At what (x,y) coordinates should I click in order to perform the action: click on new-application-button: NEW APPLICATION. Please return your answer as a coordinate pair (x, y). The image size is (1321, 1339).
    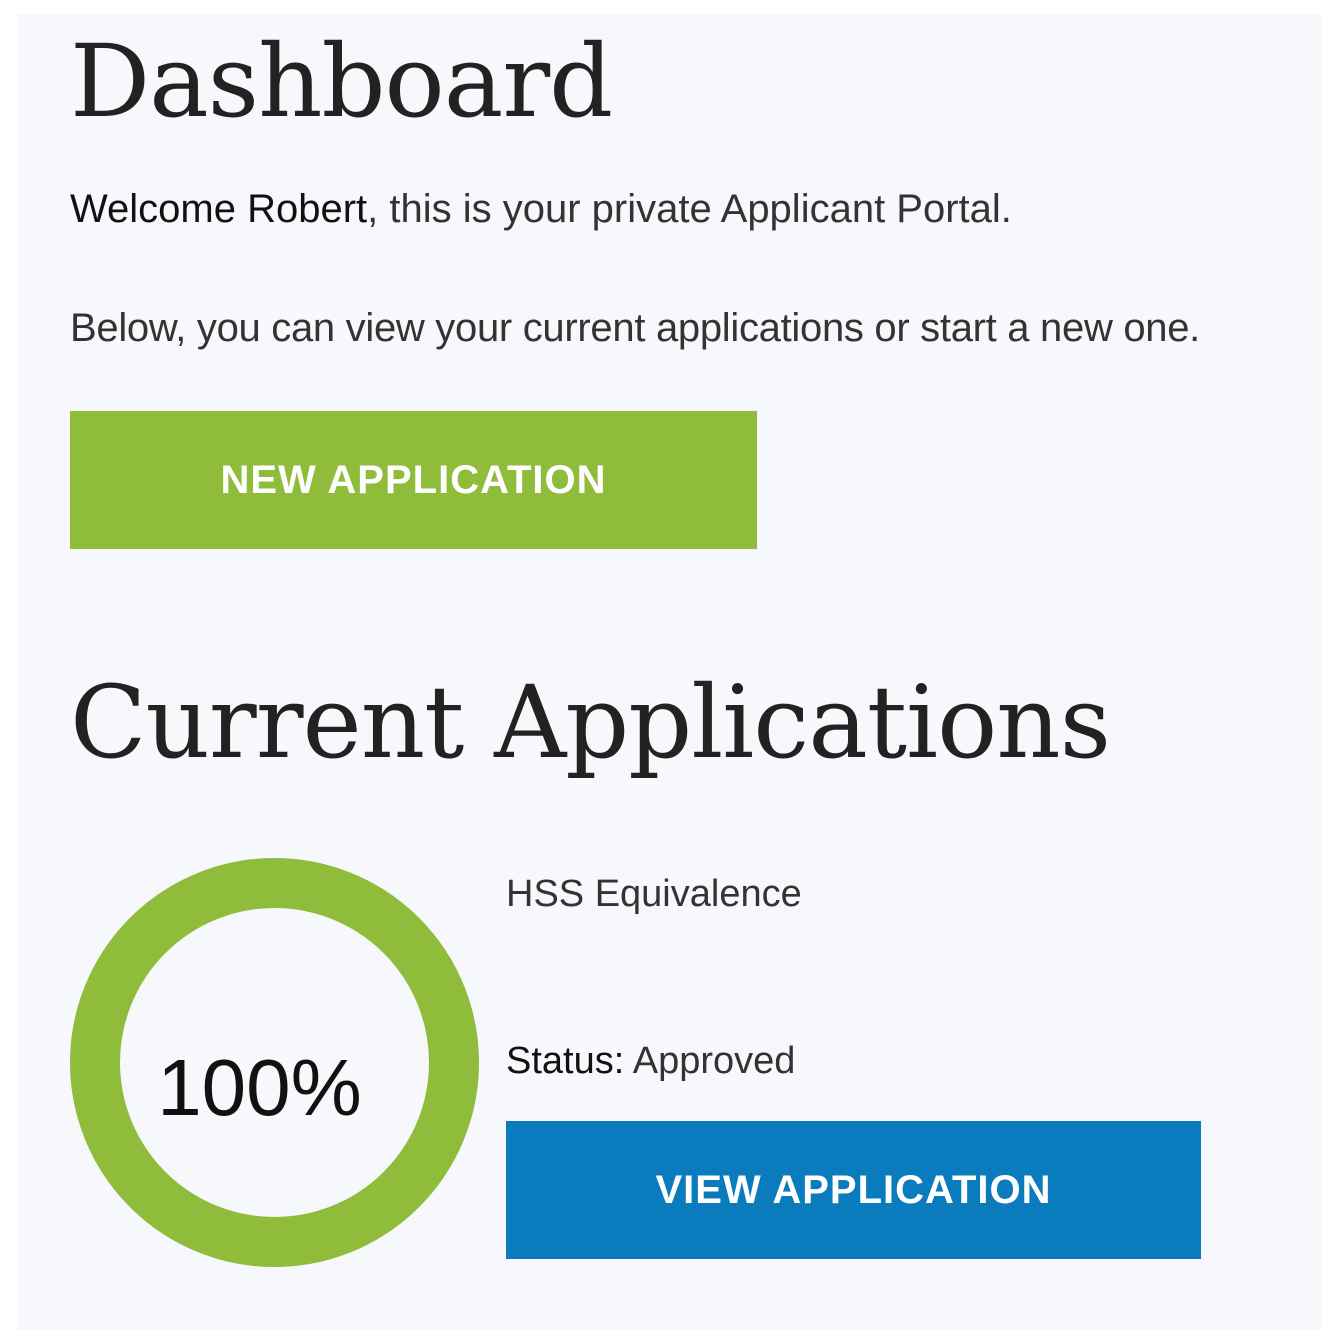
    Looking at the image, I should click on (413, 480).